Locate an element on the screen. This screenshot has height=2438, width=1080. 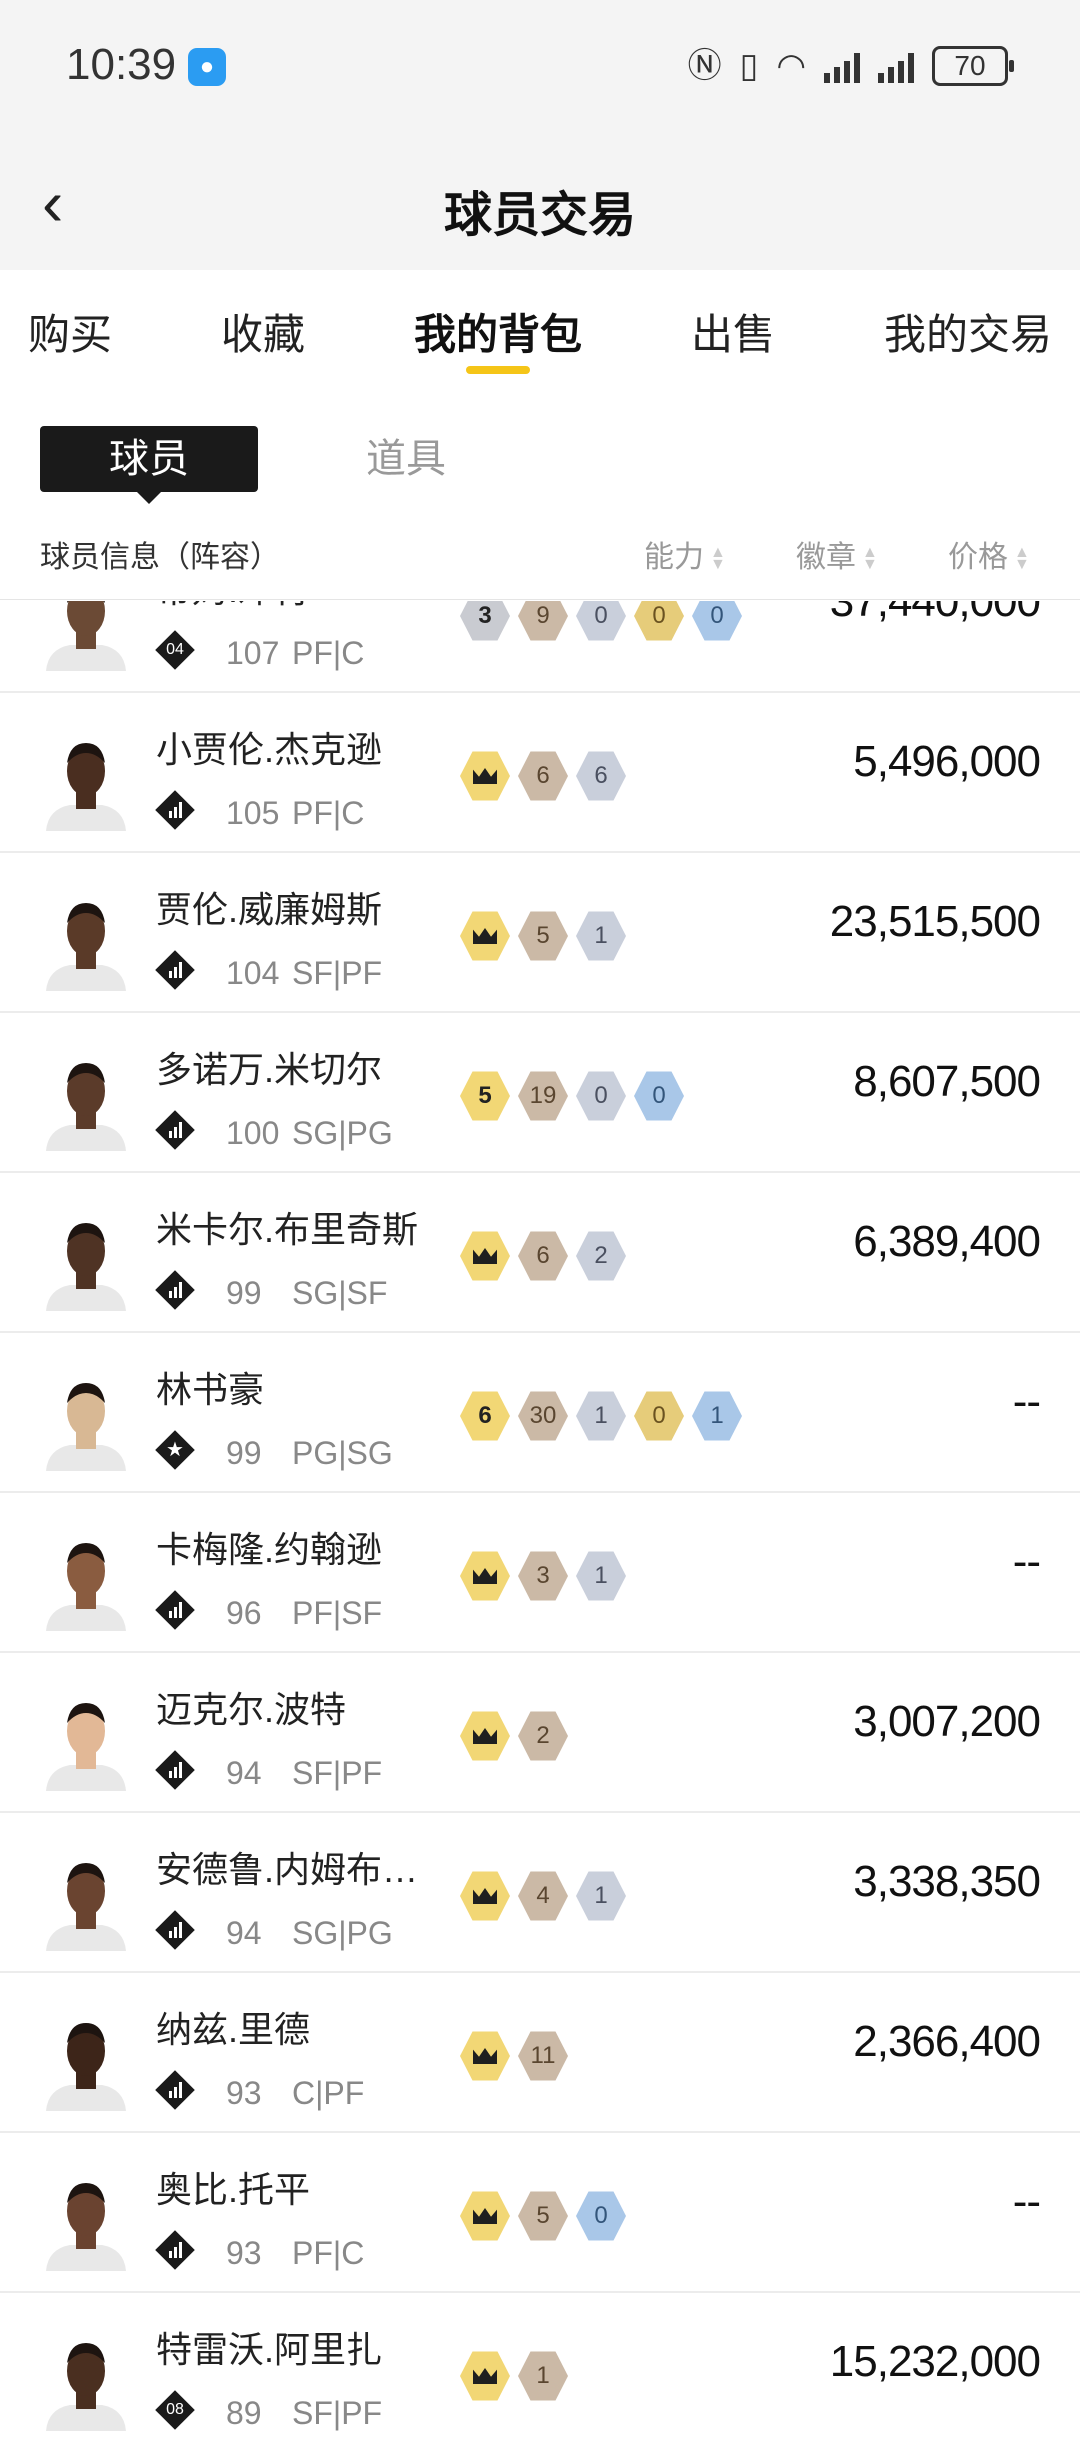
player-row: 特雷沃.阿里扎 08 89 SF|PF 1 15,232,000 is located at coordinates (540, 2365).